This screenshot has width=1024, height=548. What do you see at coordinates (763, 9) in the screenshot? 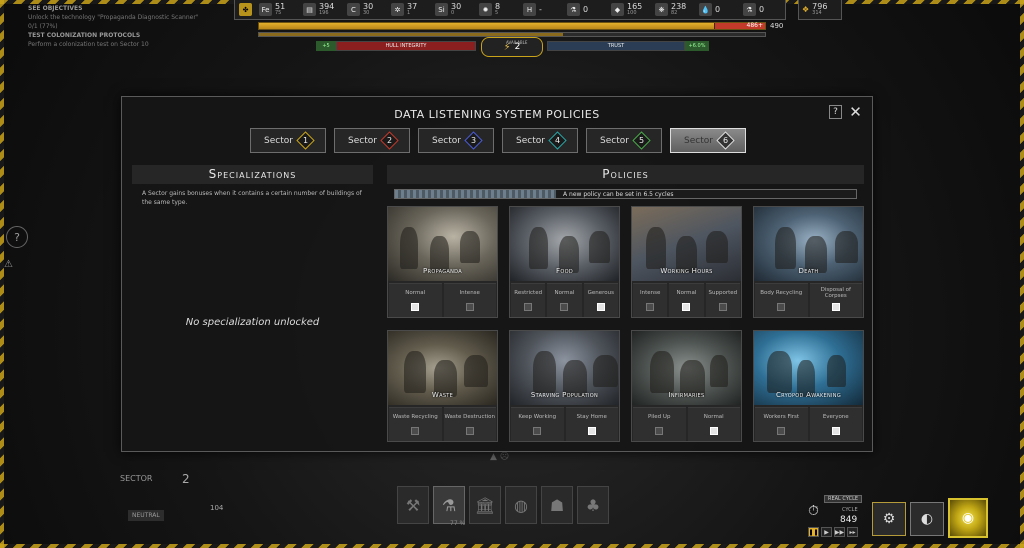
I see `resource-11: ⚗ 0` at bounding box center [763, 9].